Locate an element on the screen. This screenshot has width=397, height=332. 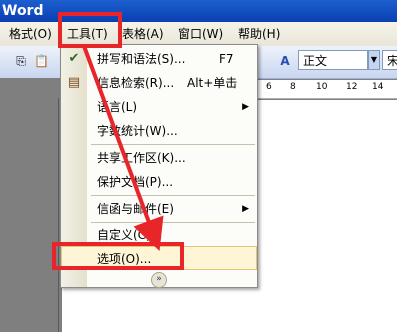
annotation-arrow-icon is located at coordinates (123, 148).